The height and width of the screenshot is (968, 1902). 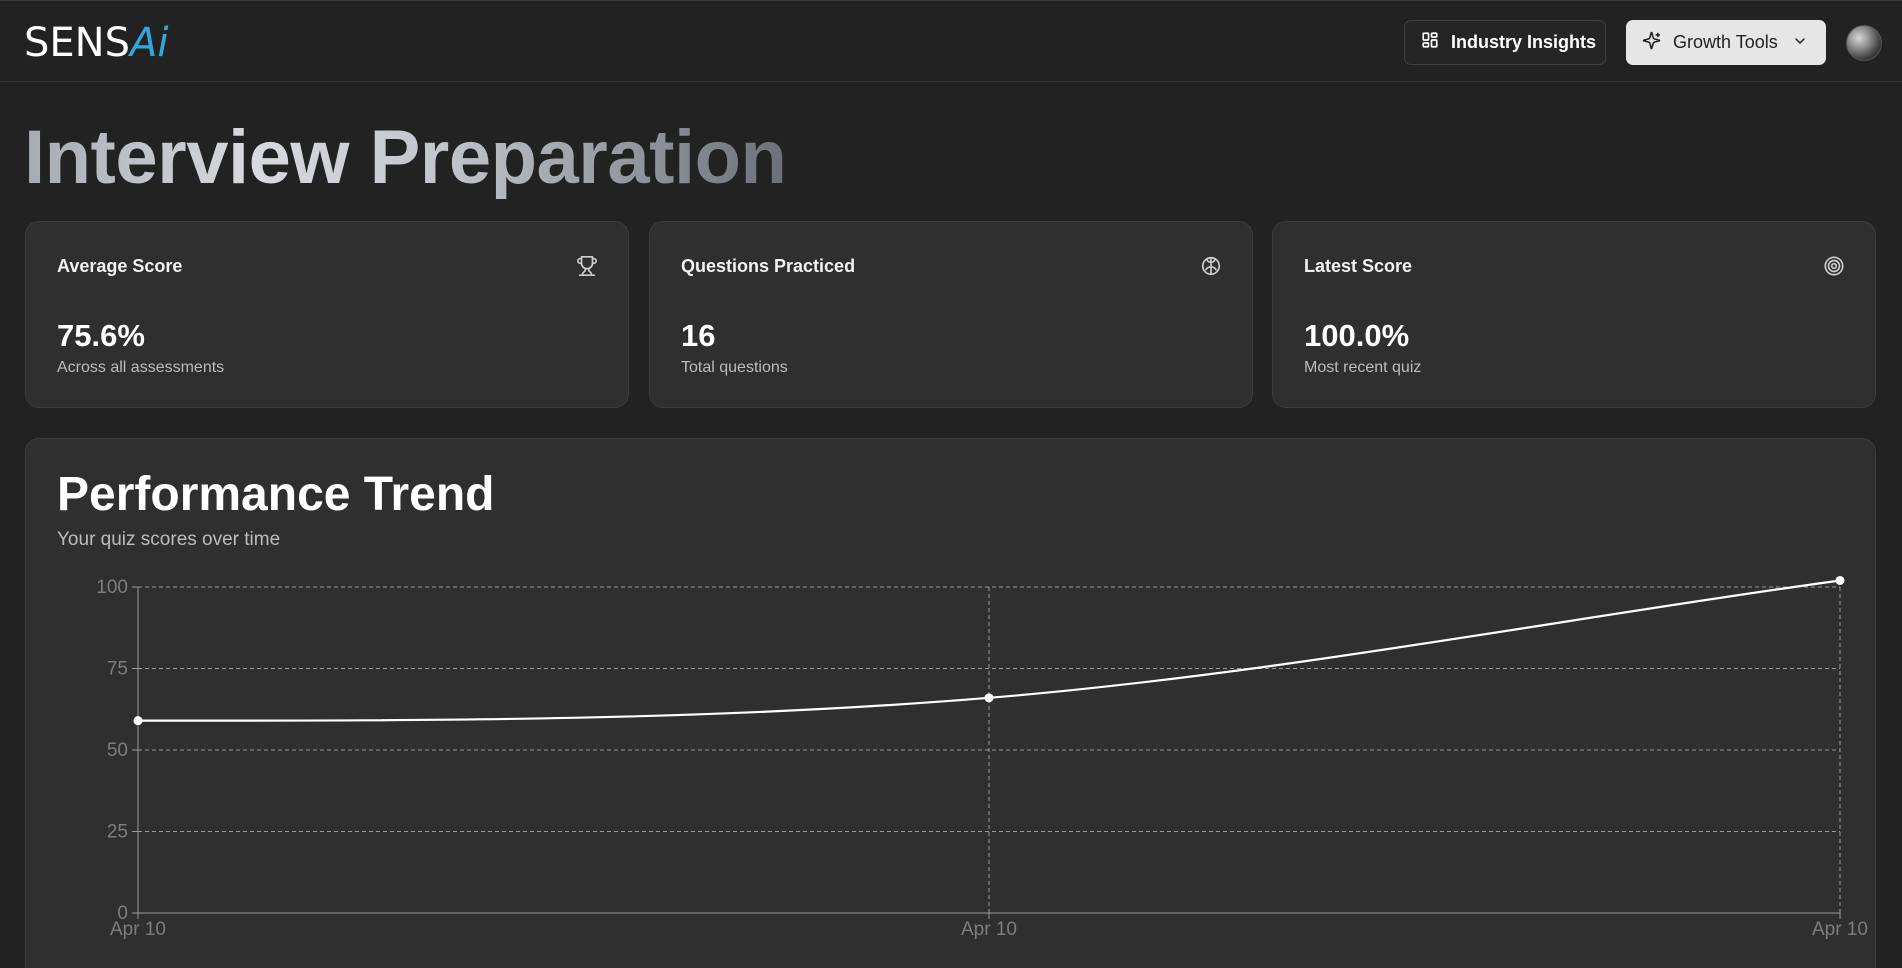 What do you see at coordinates (734, 367) in the screenshot?
I see `card-subtitle: Total questions` at bounding box center [734, 367].